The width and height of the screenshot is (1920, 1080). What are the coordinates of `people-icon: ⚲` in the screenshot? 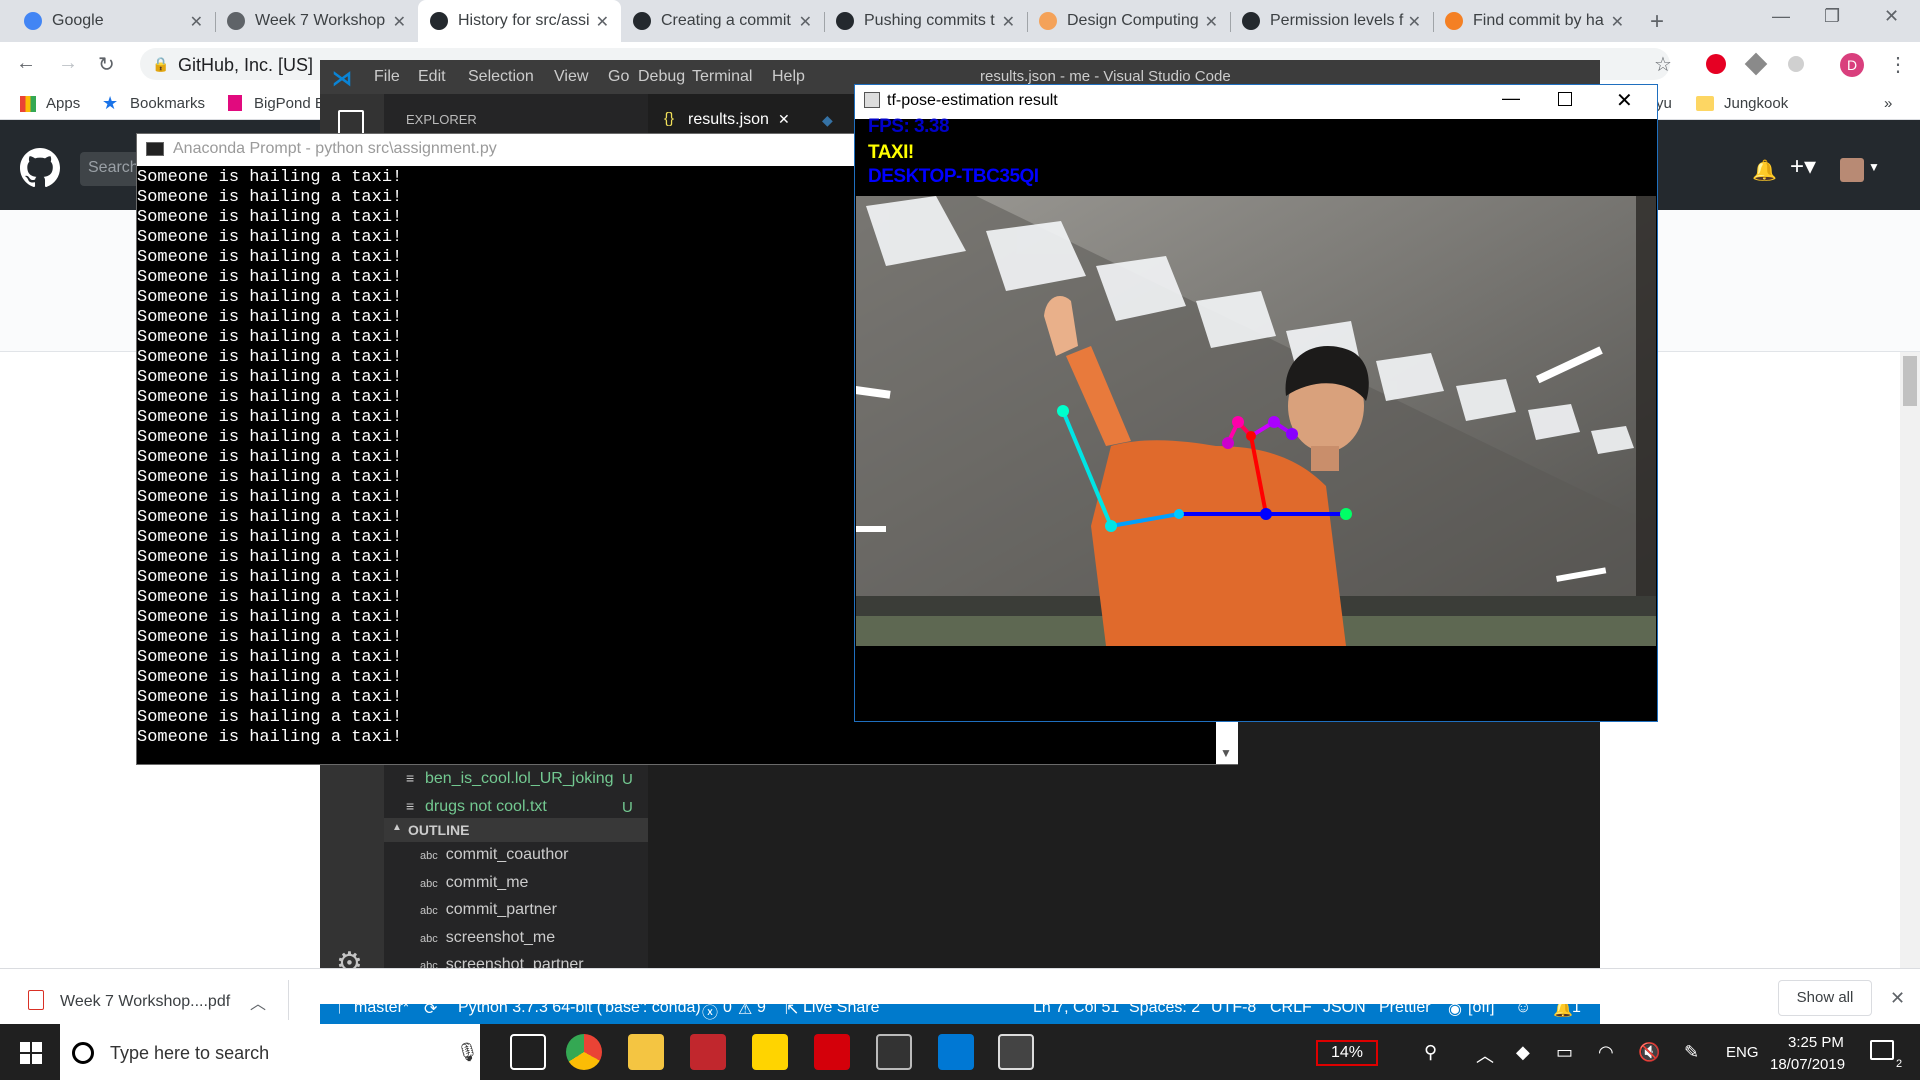 It's located at (1430, 1052).